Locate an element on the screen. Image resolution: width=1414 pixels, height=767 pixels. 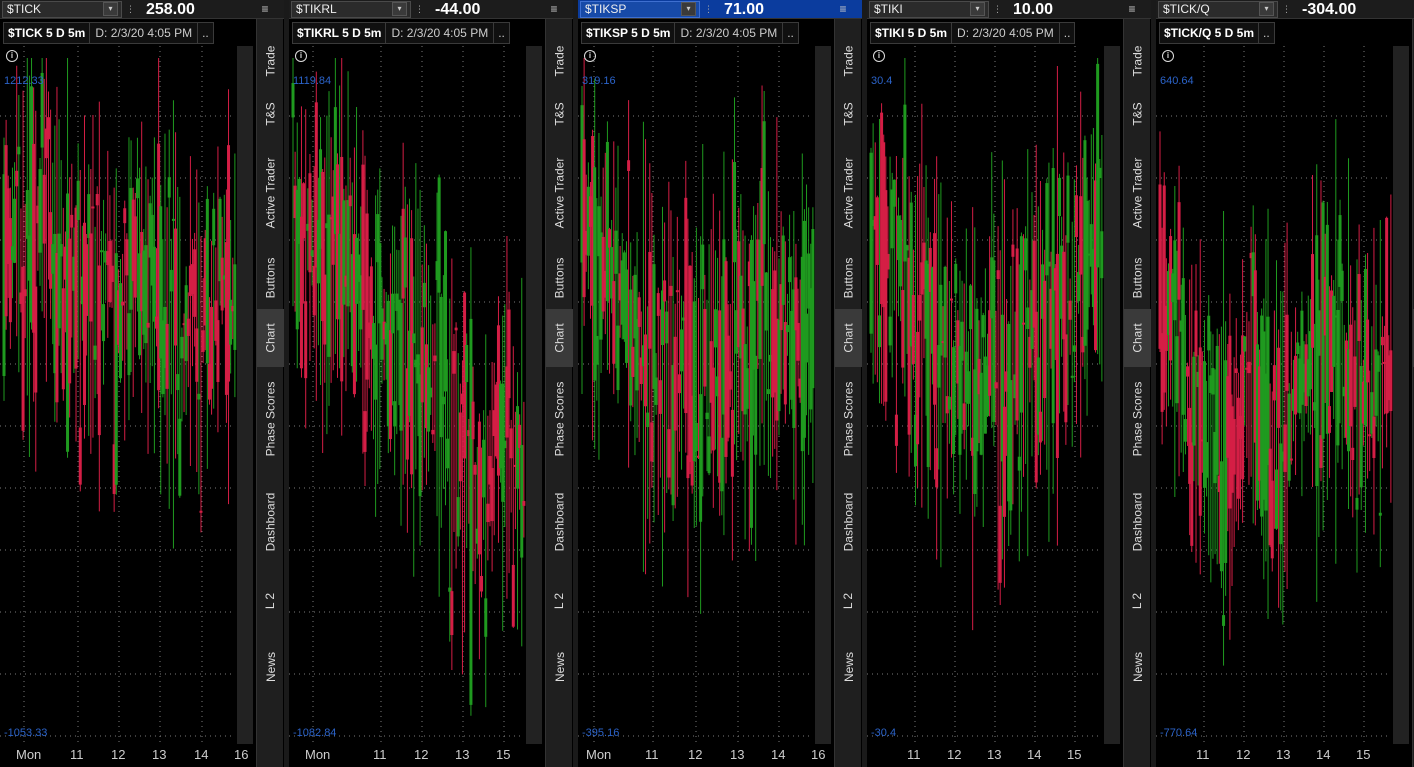
chart-title: $TIKSP 5 D 5m is located at coordinates (628, 33).